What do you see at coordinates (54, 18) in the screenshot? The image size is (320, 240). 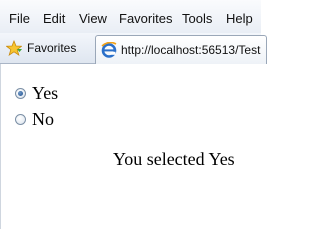 I see `menu-edit: Edit` at bounding box center [54, 18].